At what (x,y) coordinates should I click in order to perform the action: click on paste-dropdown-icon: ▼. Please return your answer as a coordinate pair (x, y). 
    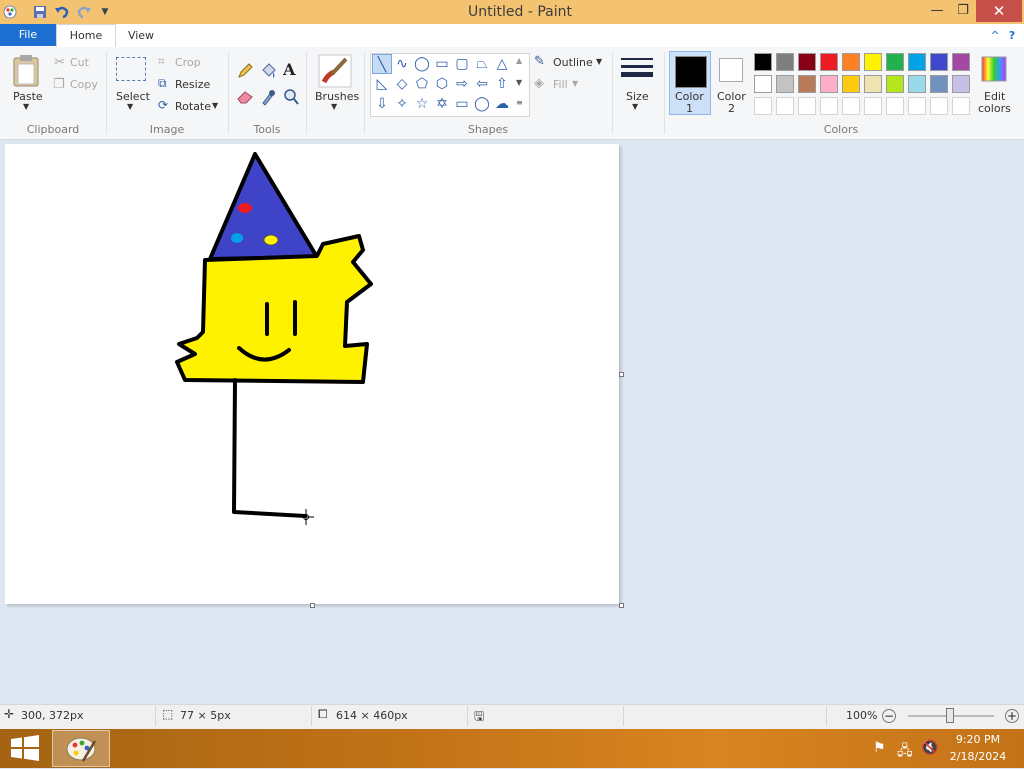
    Looking at the image, I should click on (26, 106).